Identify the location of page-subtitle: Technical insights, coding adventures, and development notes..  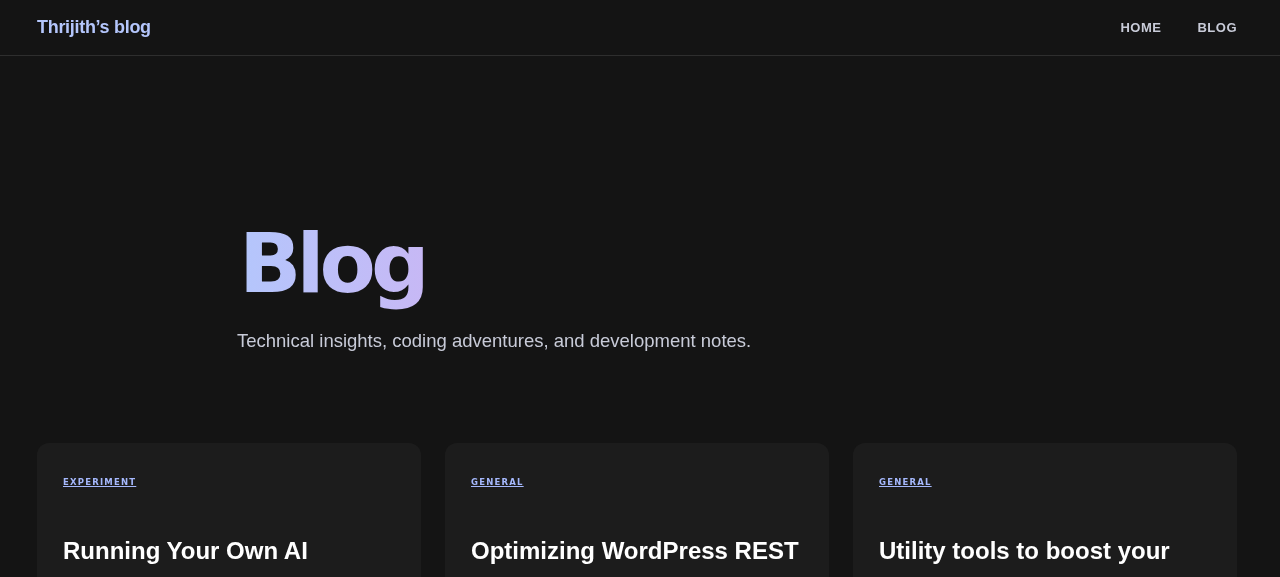
(495, 341).